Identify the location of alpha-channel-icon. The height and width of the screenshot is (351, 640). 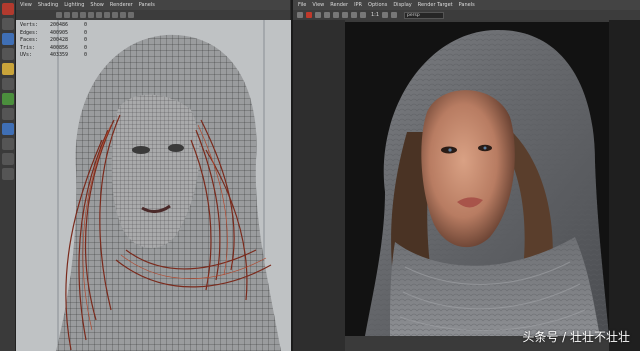
(354, 15).